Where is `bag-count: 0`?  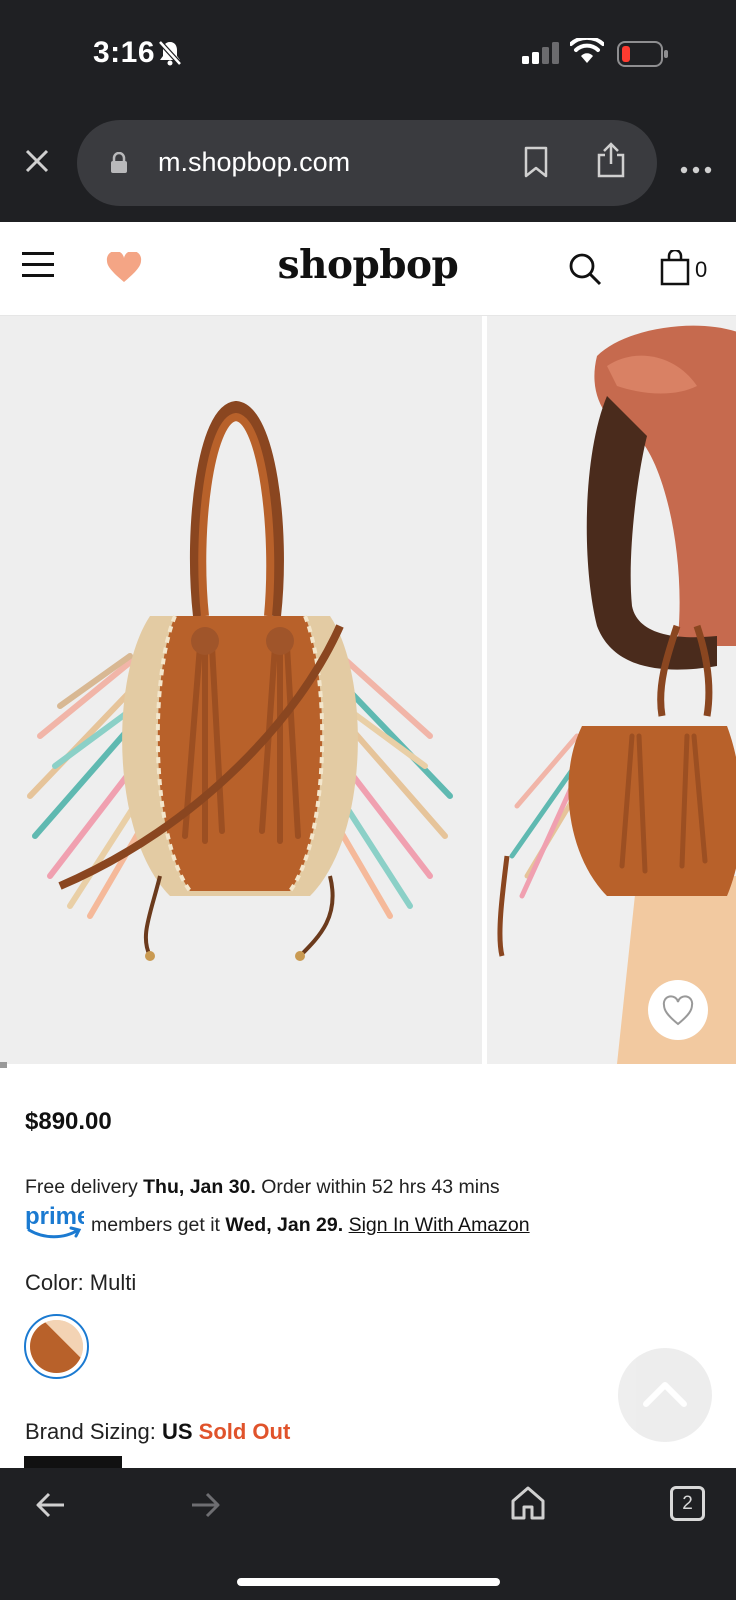
bag-count: 0 is located at coordinates (701, 270).